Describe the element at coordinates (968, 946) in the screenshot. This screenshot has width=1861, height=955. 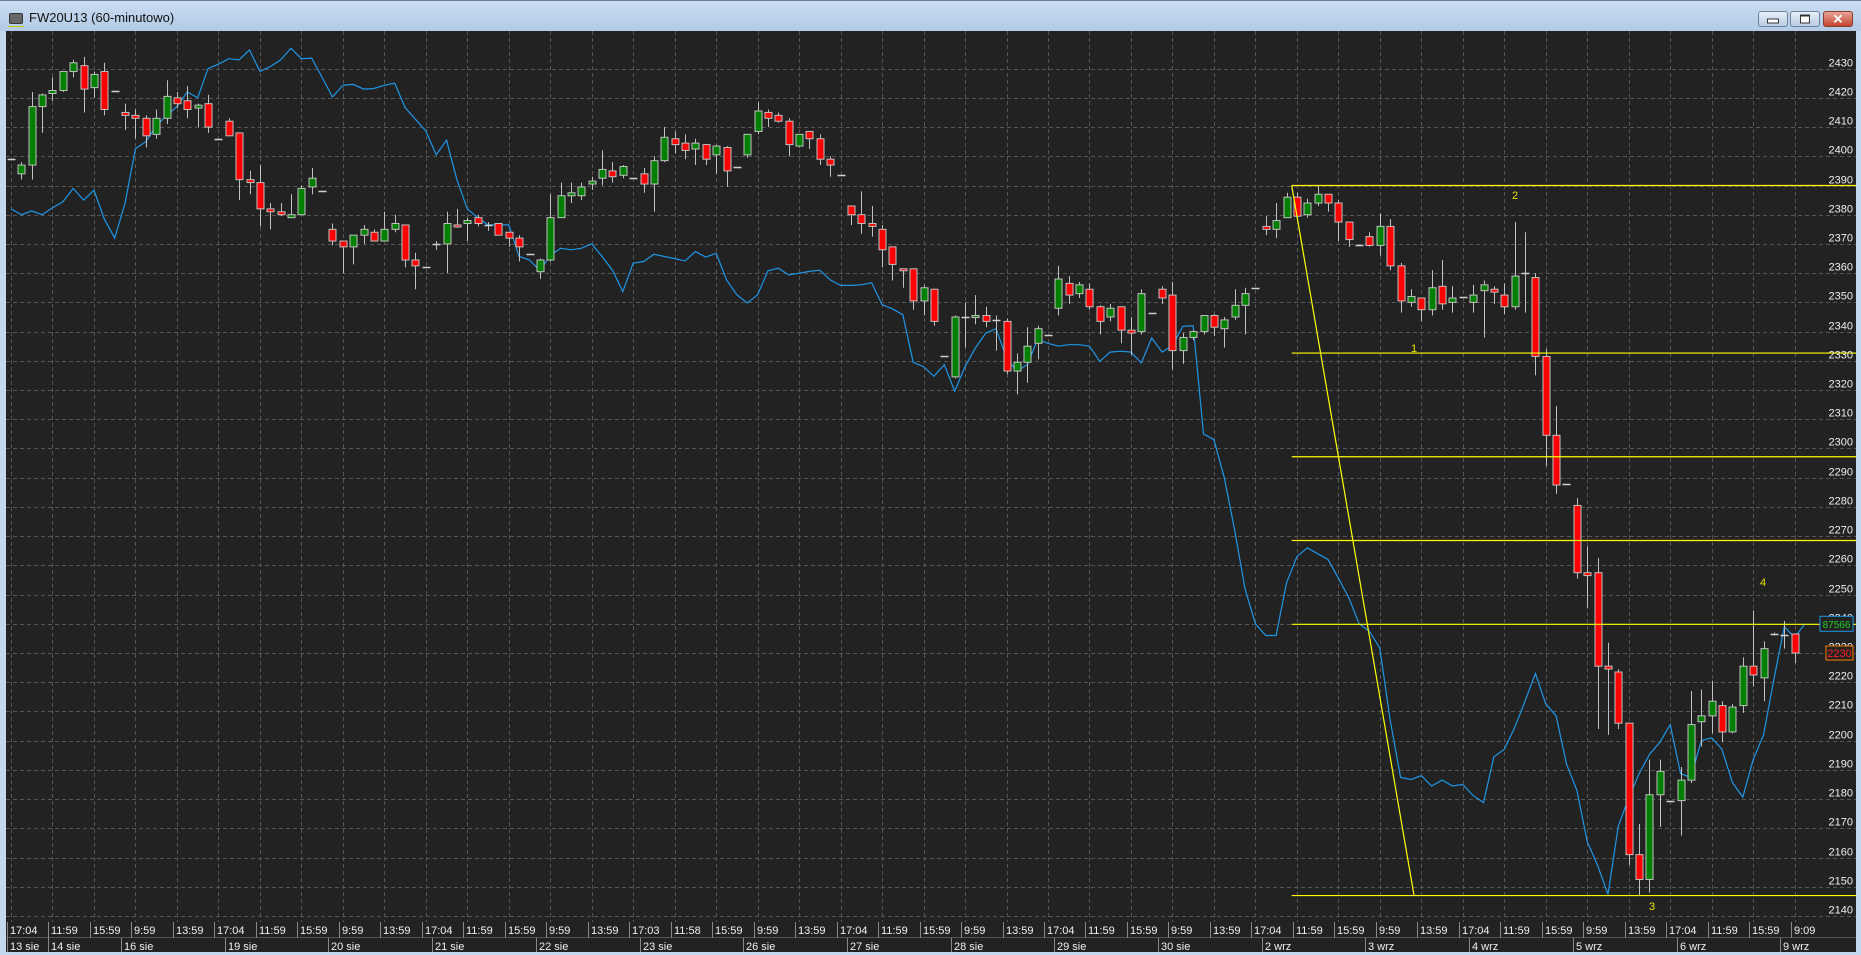
I see `date-tick-label: 28 sie` at that location.